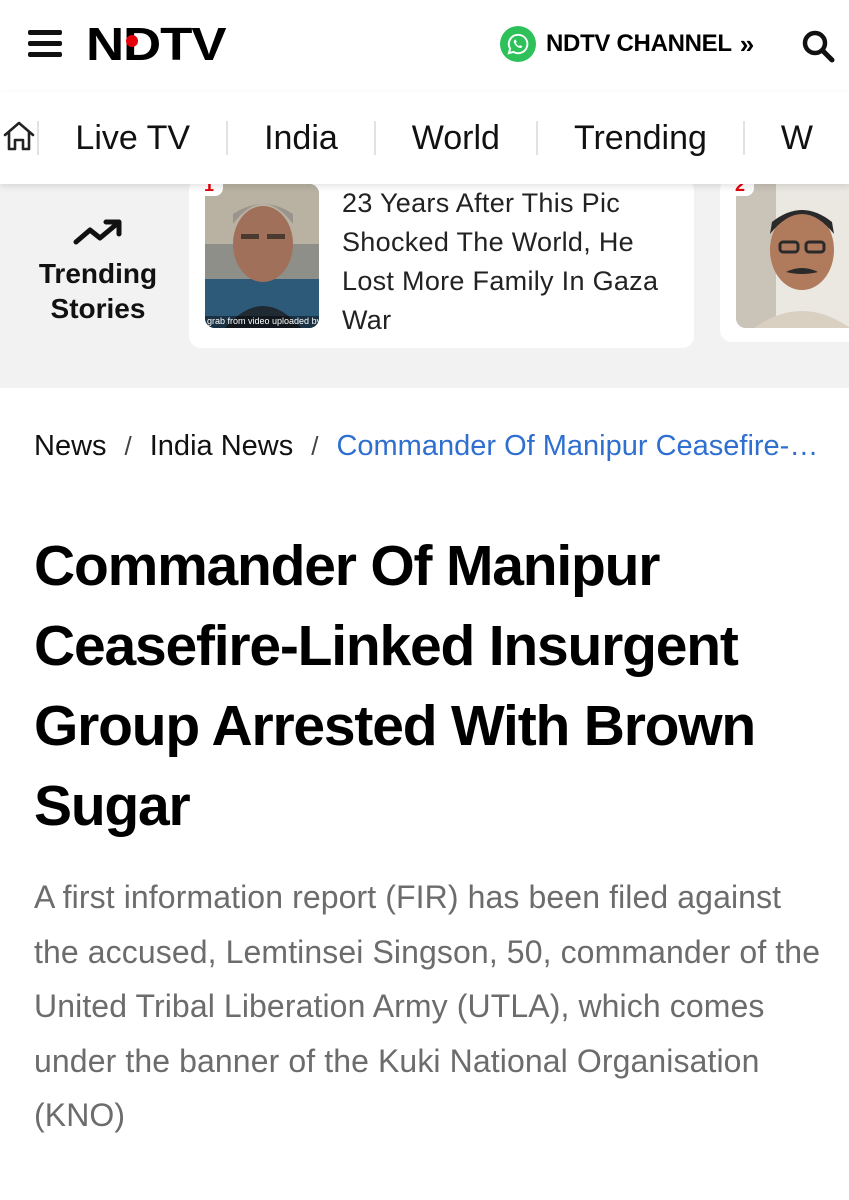 The height and width of the screenshot is (1200, 849). Describe the element at coordinates (818, 46) in the screenshot. I see `search-icon` at that location.